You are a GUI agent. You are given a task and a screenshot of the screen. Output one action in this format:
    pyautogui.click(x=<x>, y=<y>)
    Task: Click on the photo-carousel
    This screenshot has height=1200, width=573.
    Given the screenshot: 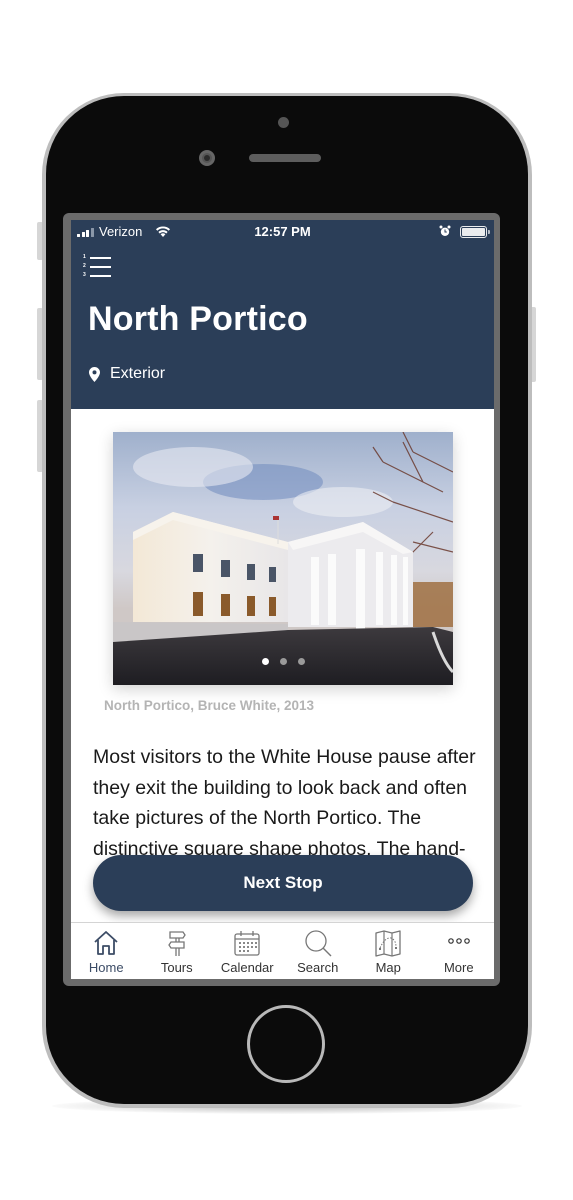 What is the action you would take?
    pyautogui.click(x=283, y=558)
    